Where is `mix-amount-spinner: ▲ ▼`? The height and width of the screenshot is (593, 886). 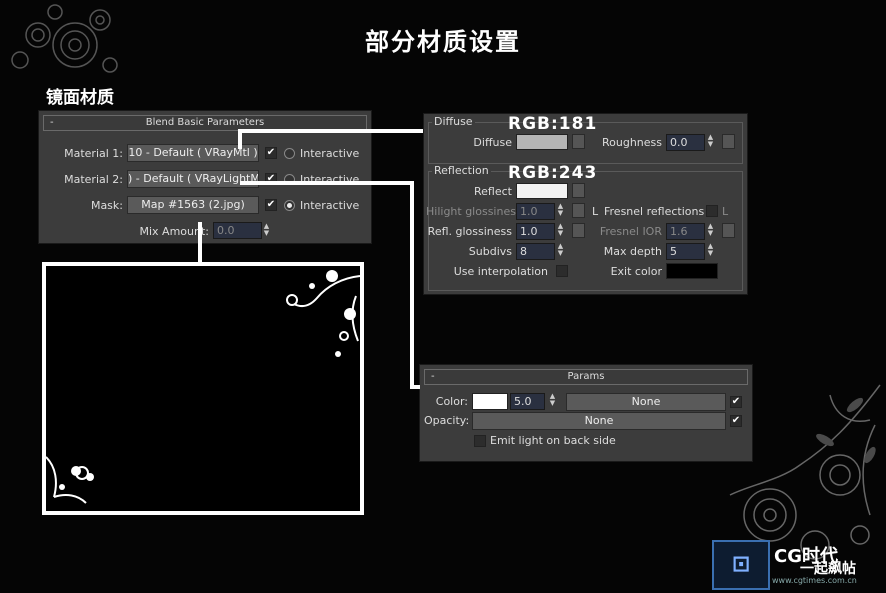
mix-amount-spinner: ▲ ▼ is located at coordinates (266, 230).